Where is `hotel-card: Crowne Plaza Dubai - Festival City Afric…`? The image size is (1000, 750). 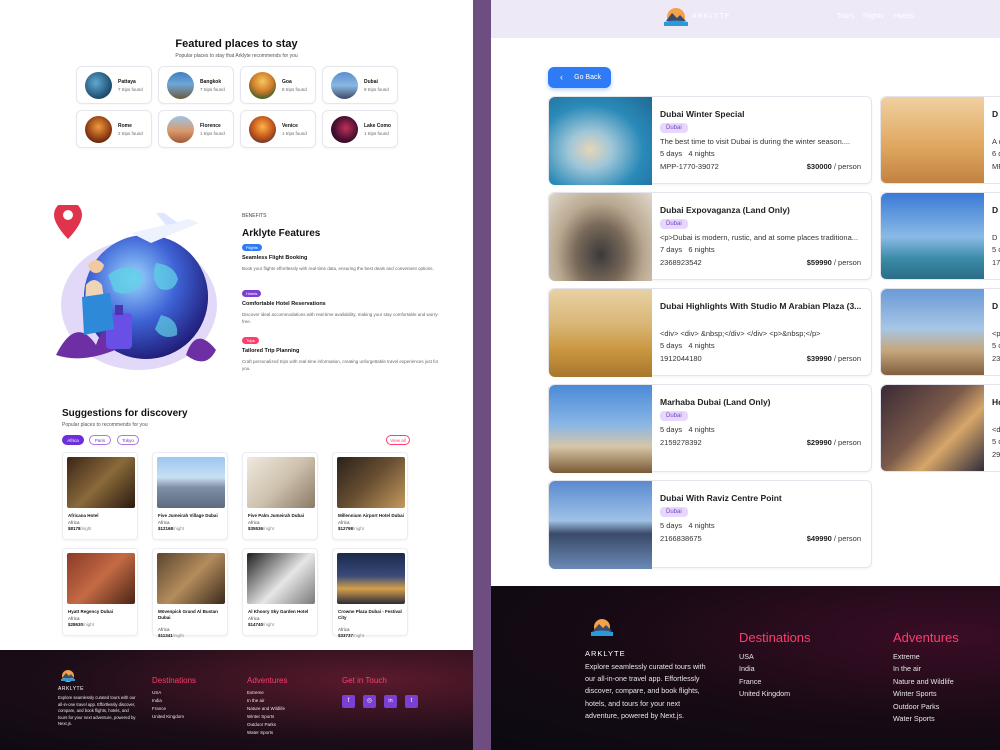 hotel-card: Crowne Plaza Dubai - Festival City Afric… is located at coordinates (370, 593).